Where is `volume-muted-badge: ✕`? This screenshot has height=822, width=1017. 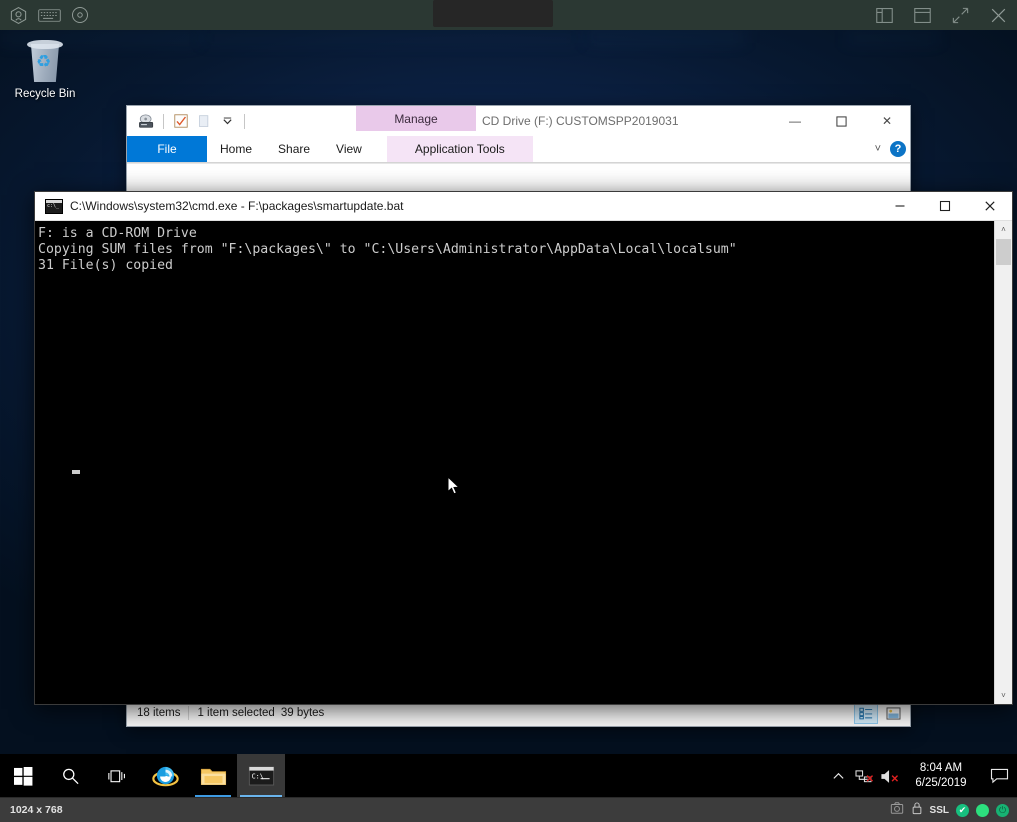
volume-muted-badge: ✕ is located at coordinates (894, 779).